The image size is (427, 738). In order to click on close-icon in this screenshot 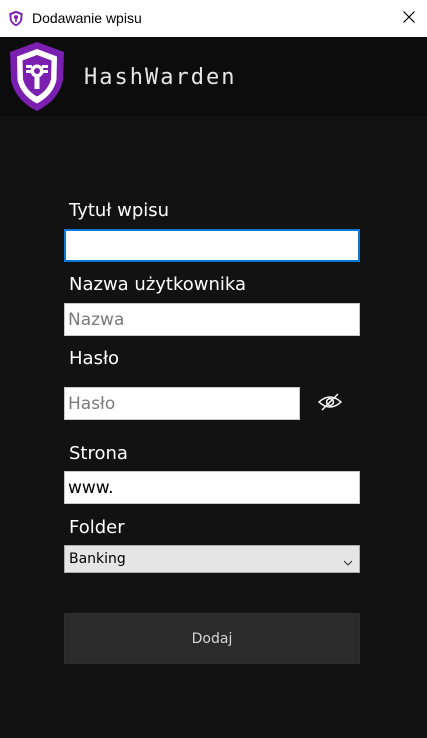, I will do `click(409, 19)`.